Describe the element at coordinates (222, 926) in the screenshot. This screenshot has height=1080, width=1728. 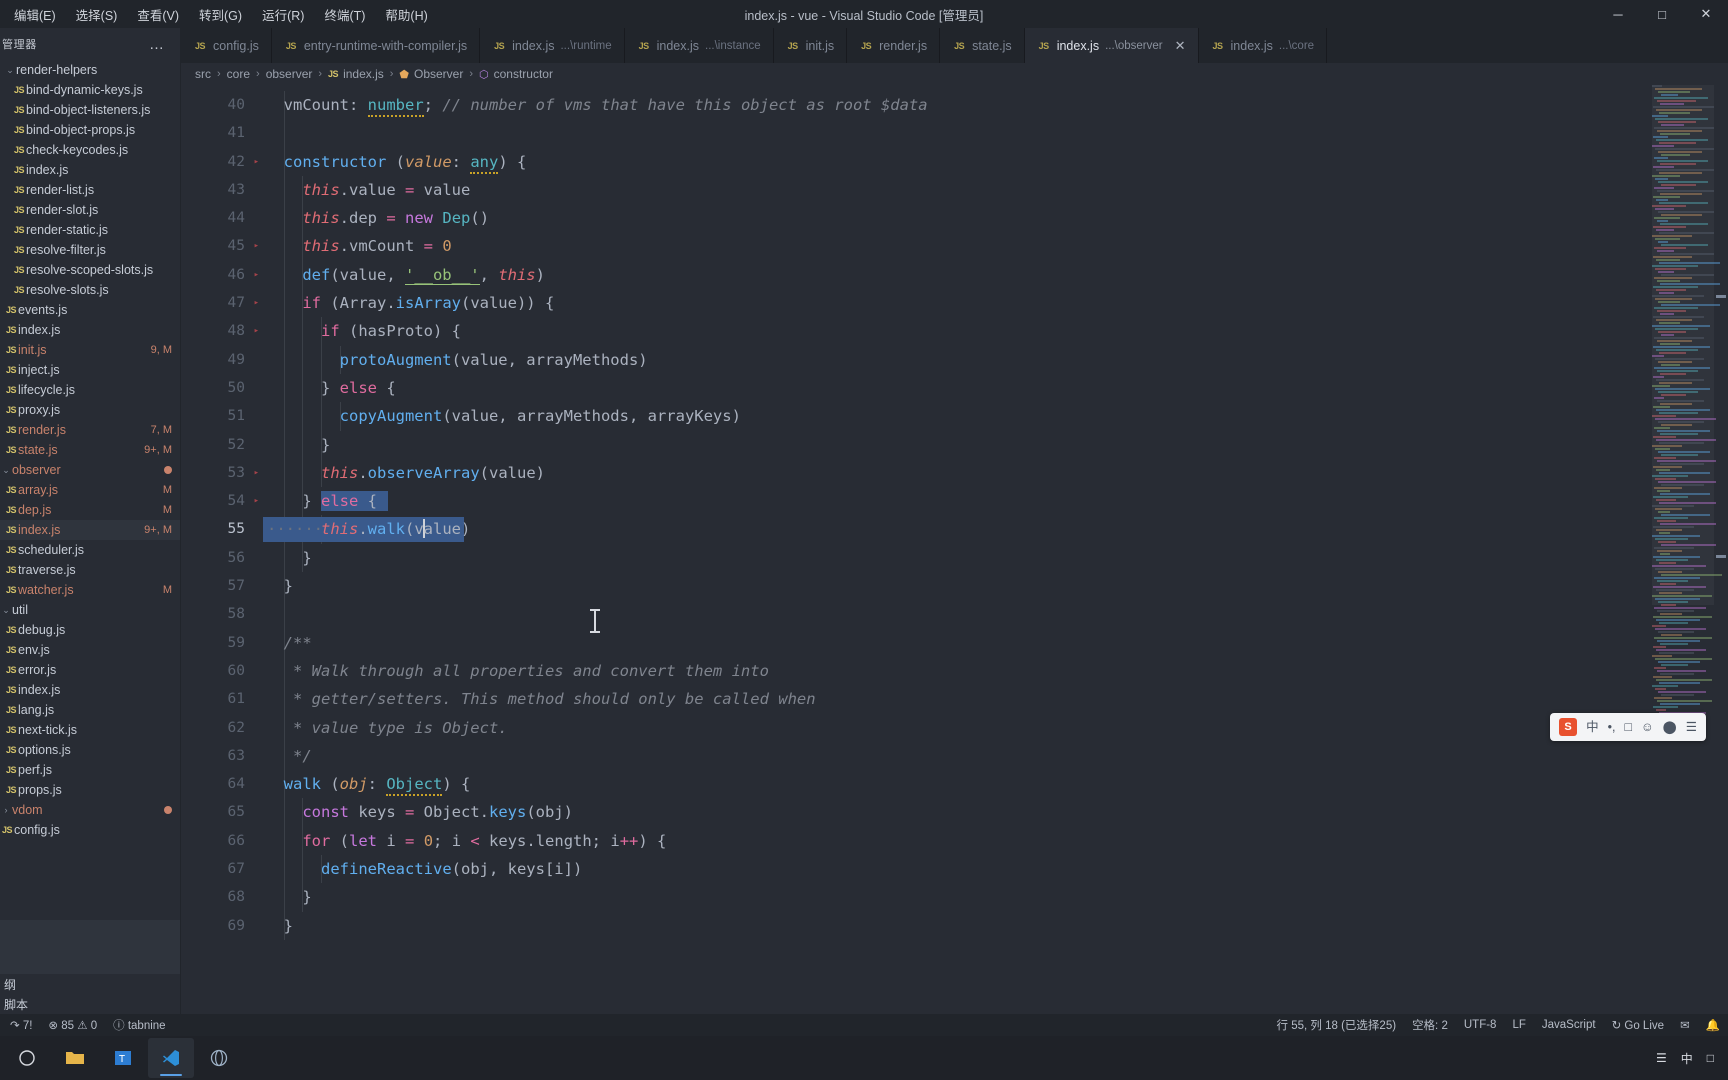
I see `line-number: 69` at that location.